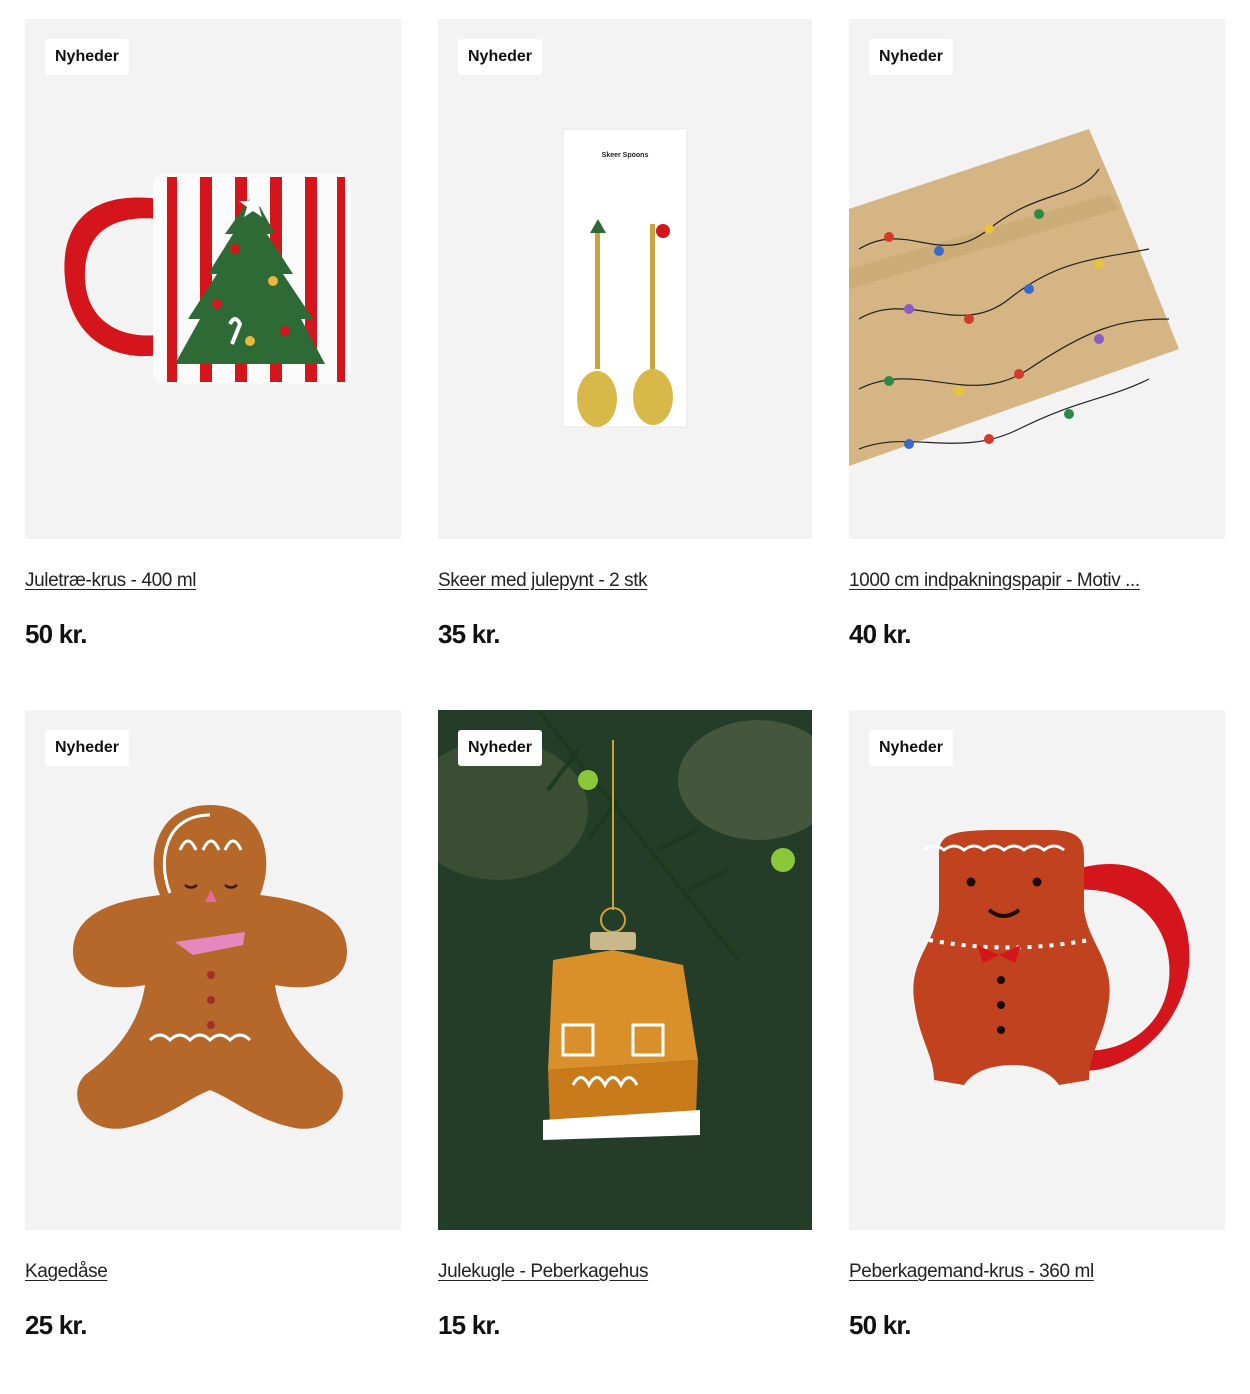  Describe the element at coordinates (880, 634) in the screenshot. I see `product-price: 40 kr.` at that location.